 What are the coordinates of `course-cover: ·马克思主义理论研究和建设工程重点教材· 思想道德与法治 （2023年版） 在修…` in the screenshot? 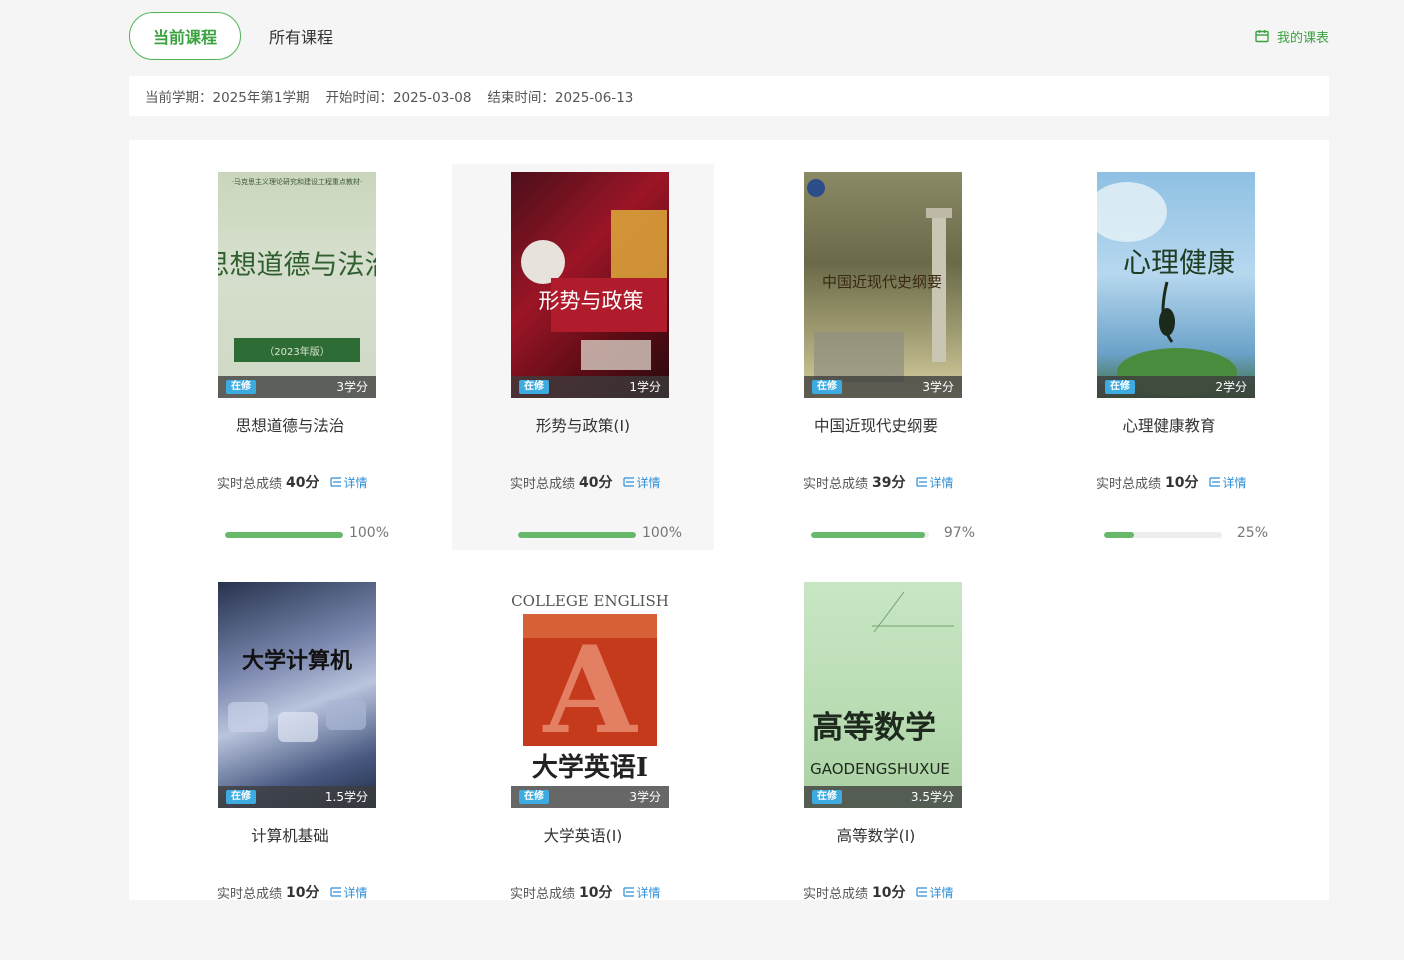 It's located at (297, 285).